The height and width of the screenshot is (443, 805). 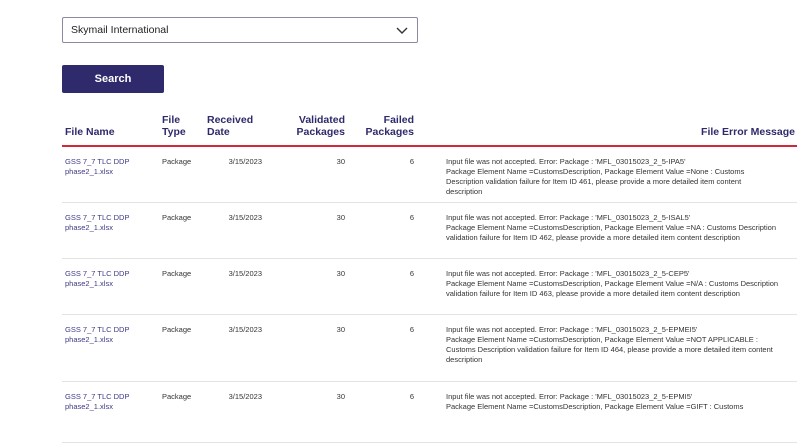 What do you see at coordinates (218, 132) in the screenshot?
I see `header-received-date-line: Date` at bounding box center [218, 132].